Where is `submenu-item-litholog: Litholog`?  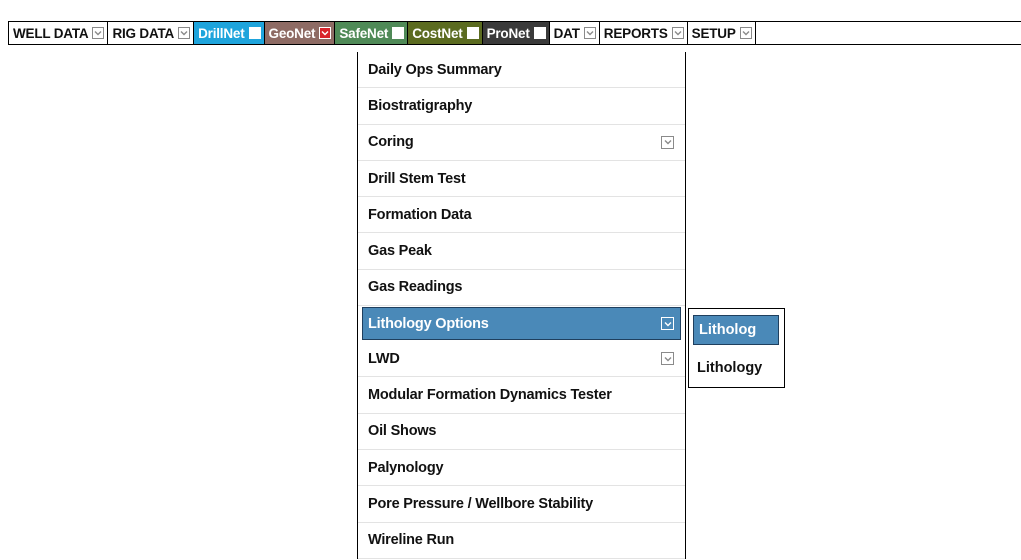
submenu-item-litholog: Litholog is located at coordinates (736, 330).